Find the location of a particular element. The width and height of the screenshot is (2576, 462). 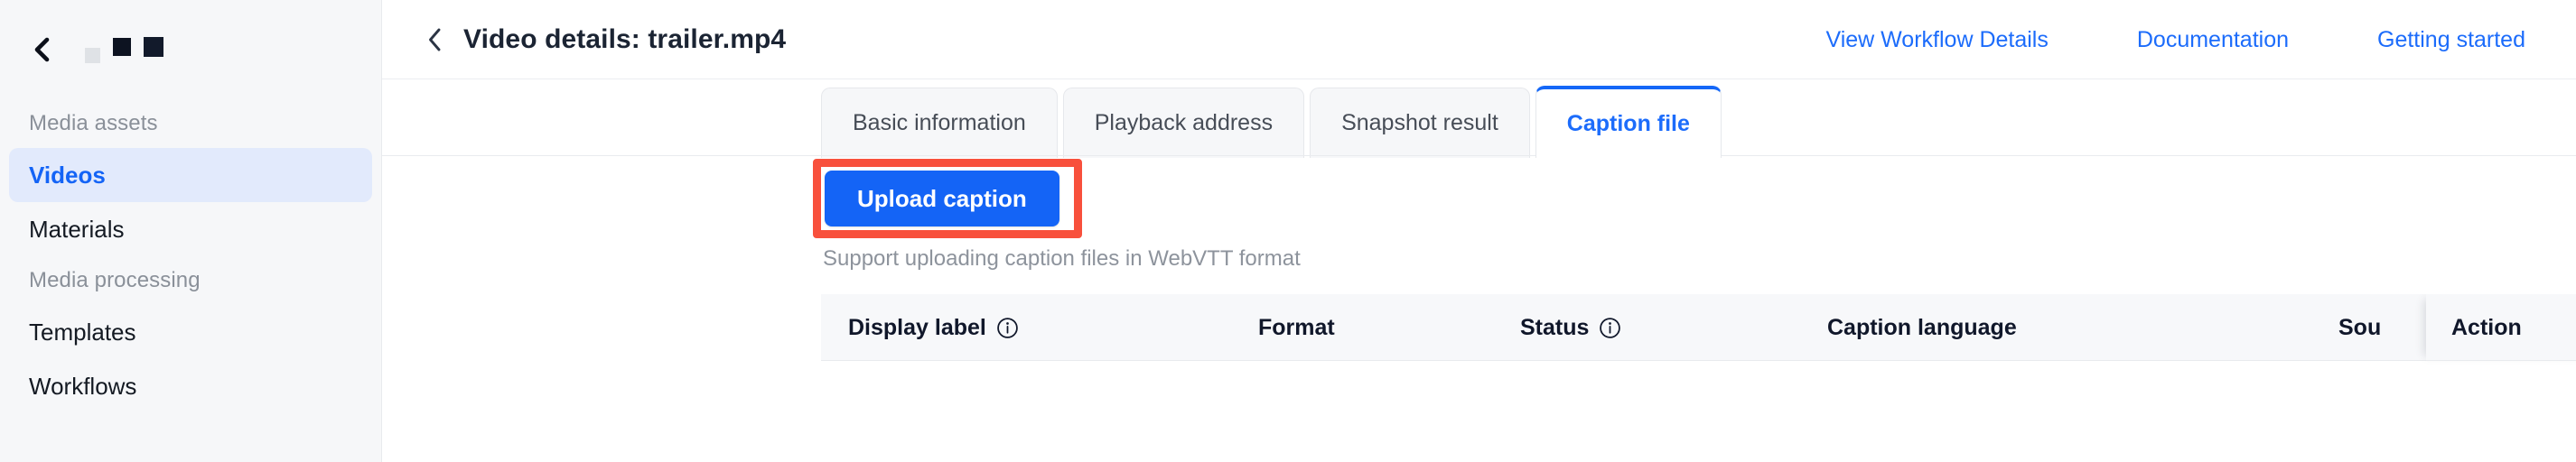

page-title: Video details: trailer.mp4 is located at coordinates (625, 39).